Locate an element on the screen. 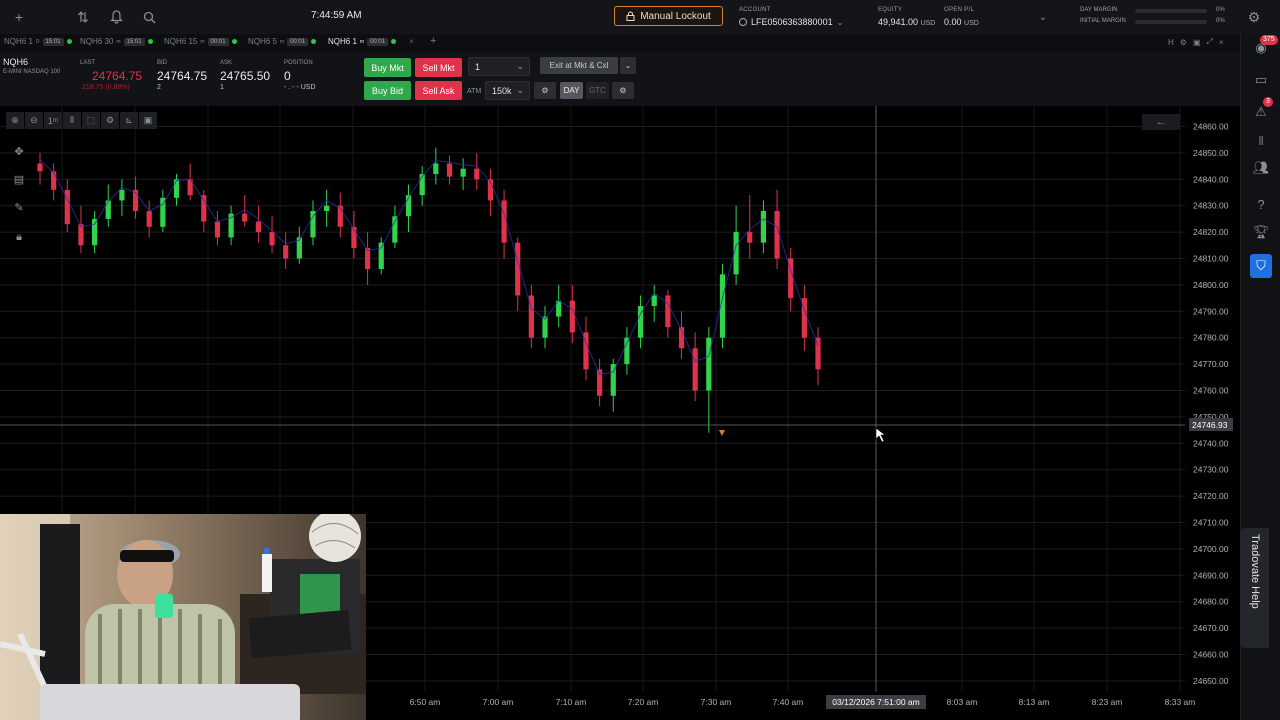 The width and height of the screenshot is (1280, 720). webcam-overlay is located at coordinates (183, 617).